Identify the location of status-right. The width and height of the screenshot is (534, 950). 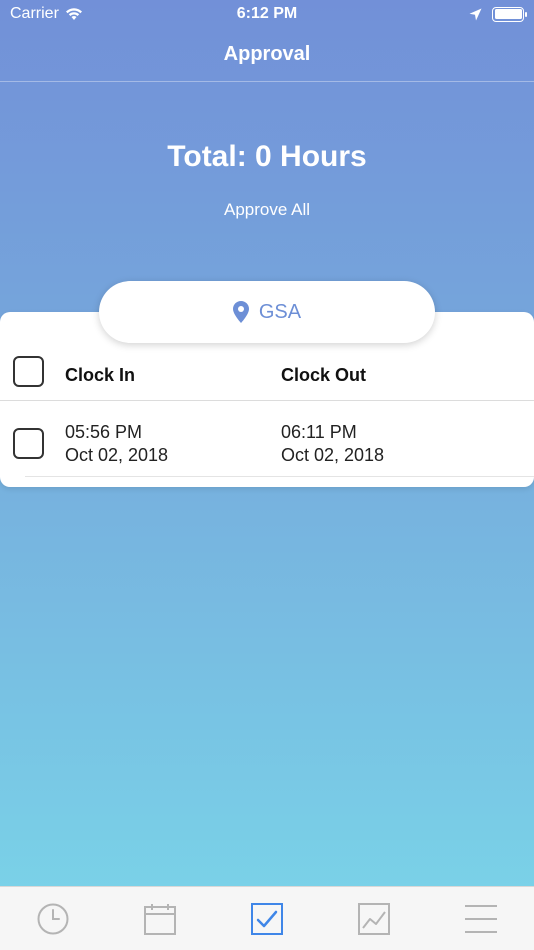
(498, 14).